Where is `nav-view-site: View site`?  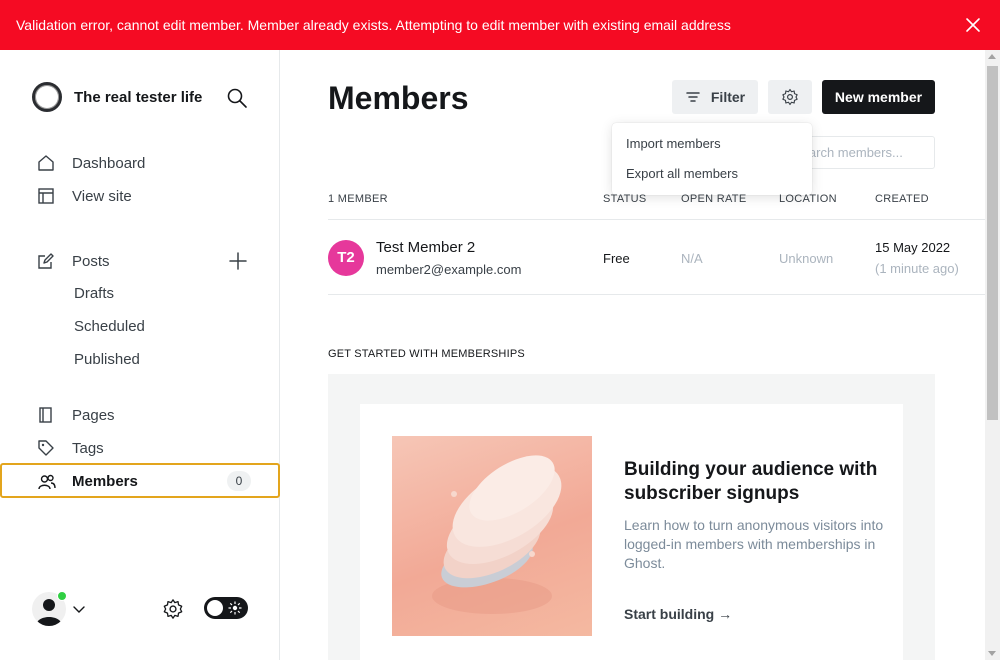
nav-view-site: View site is located at coordinates (84, 196).